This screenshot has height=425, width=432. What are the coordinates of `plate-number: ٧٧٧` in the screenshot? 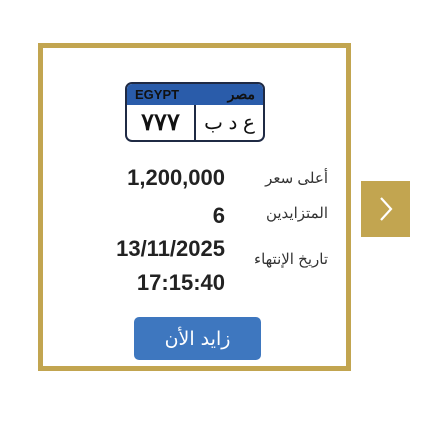 It's located at (161, 122).